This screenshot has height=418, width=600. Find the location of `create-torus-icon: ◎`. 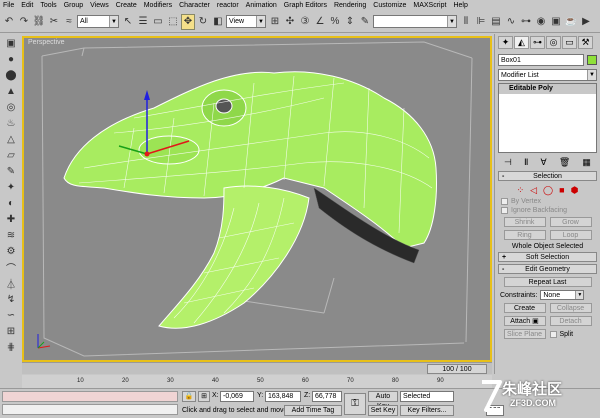

create-torus-icon: ◎ is located at coordinates (11, 107).